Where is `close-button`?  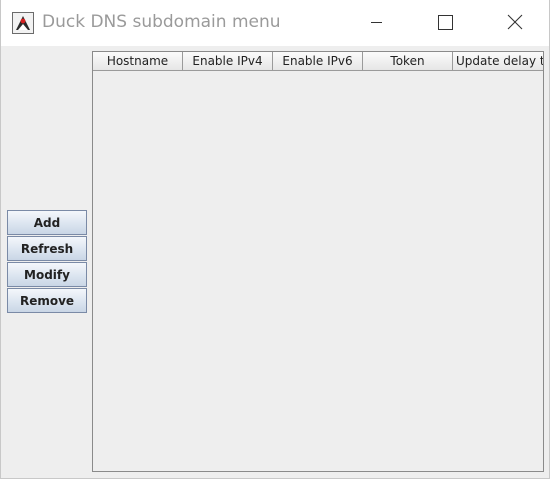
close-button is located at coordinates (514, 23).